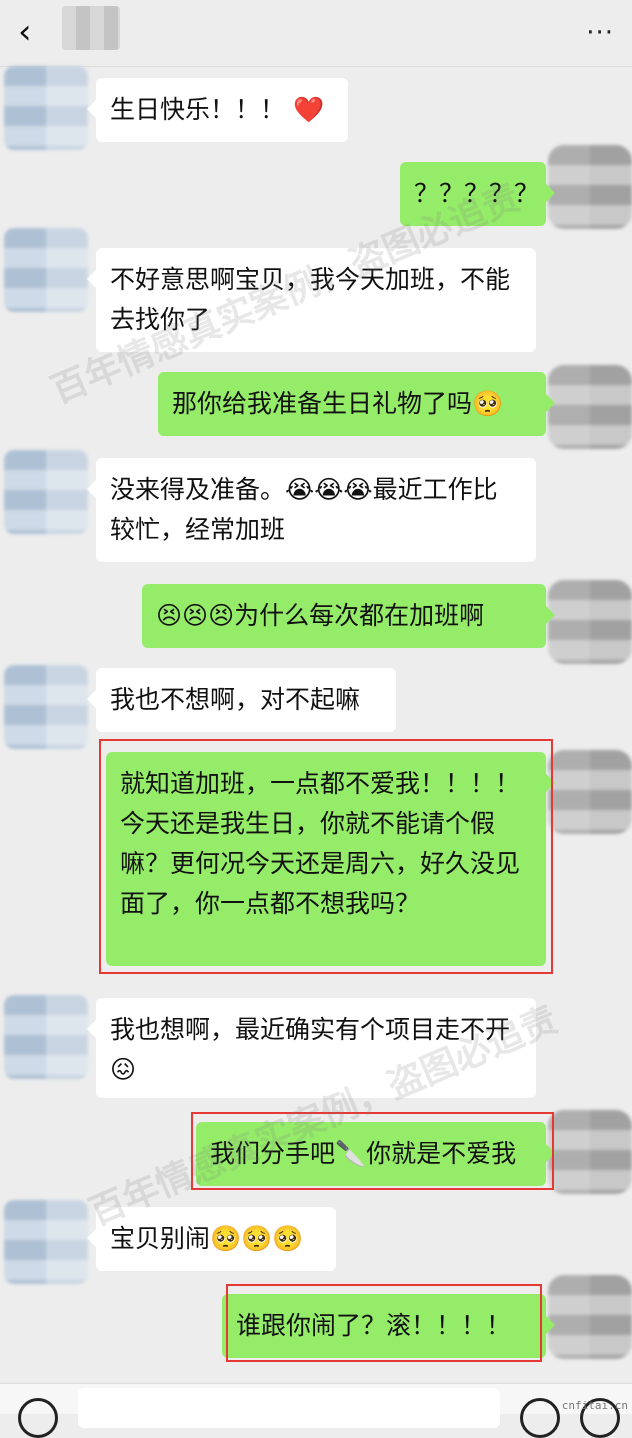  What do you see at coordinates (540, 1418) in the screenshot?
I see `emoji-icon` at bounding box center [540, 1418].